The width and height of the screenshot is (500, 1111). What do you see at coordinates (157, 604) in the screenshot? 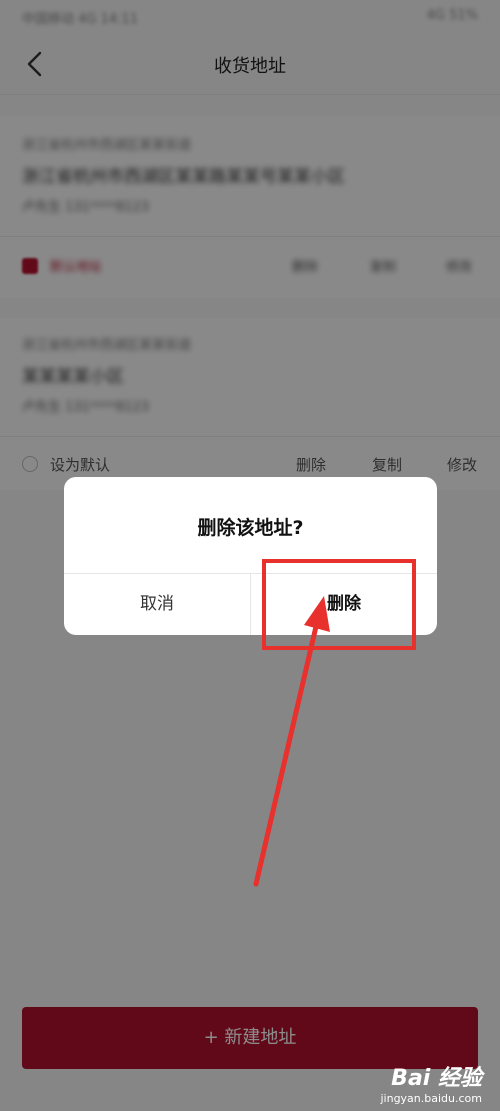
I see `dialog-cancel-button: 取消` at bounding box center [157, 604].